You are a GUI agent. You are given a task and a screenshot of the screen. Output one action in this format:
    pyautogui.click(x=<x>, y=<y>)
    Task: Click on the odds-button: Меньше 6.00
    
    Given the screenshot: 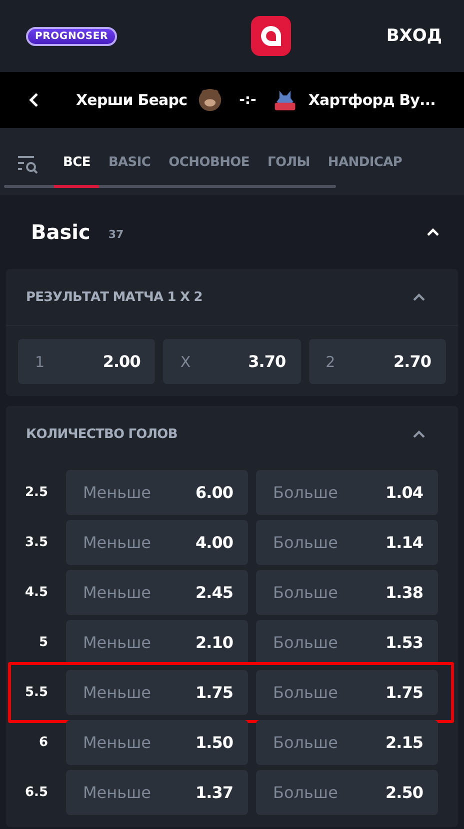 What is the action you would take?
    pyautogui.click(x=157, y=492)
    